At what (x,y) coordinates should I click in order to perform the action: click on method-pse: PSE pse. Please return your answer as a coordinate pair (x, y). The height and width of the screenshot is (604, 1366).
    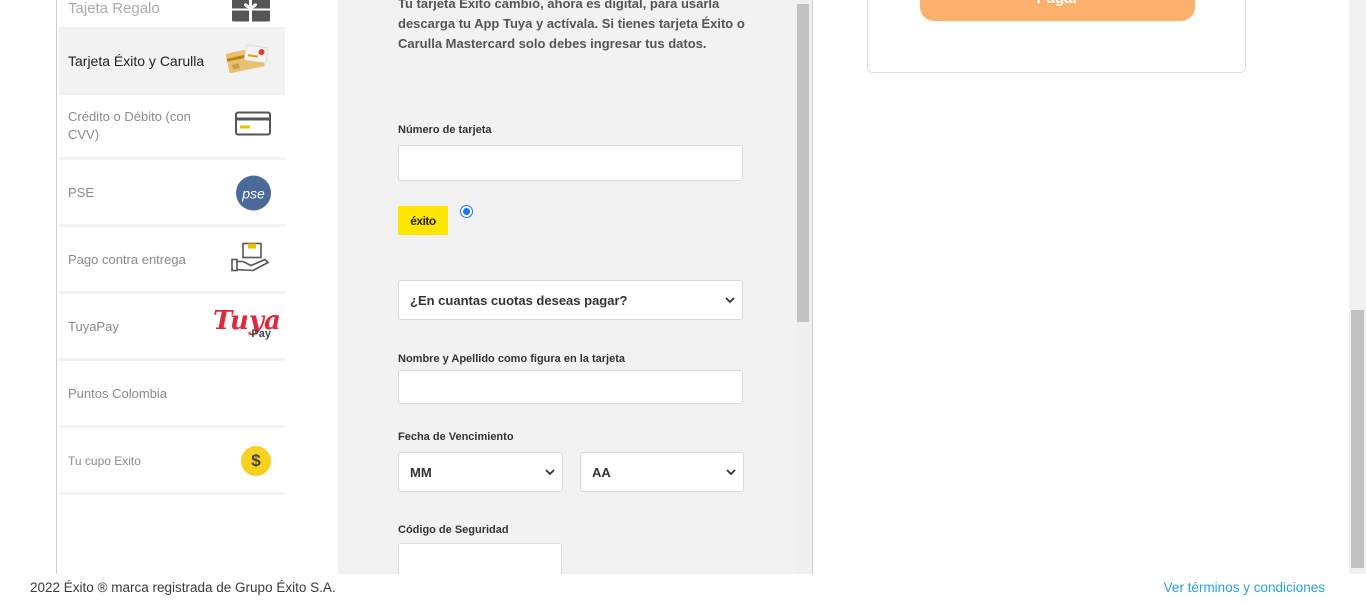
    Looking at the image, I should click on (172, 194).